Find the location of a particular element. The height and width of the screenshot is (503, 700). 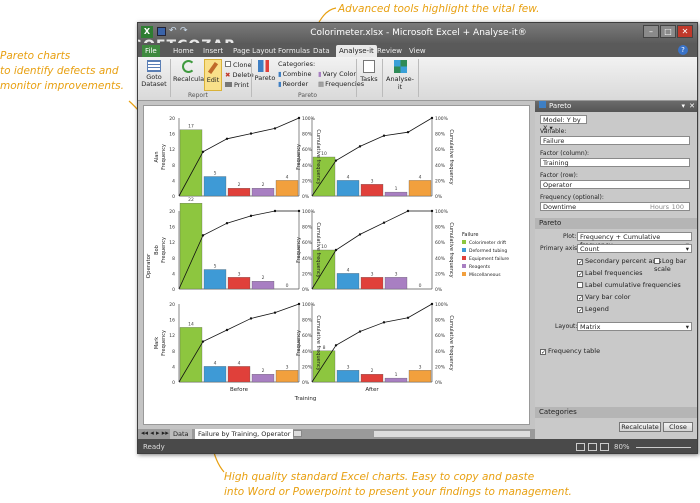

legend-entry: Deformed tubing is located at coordinates (488, 251).